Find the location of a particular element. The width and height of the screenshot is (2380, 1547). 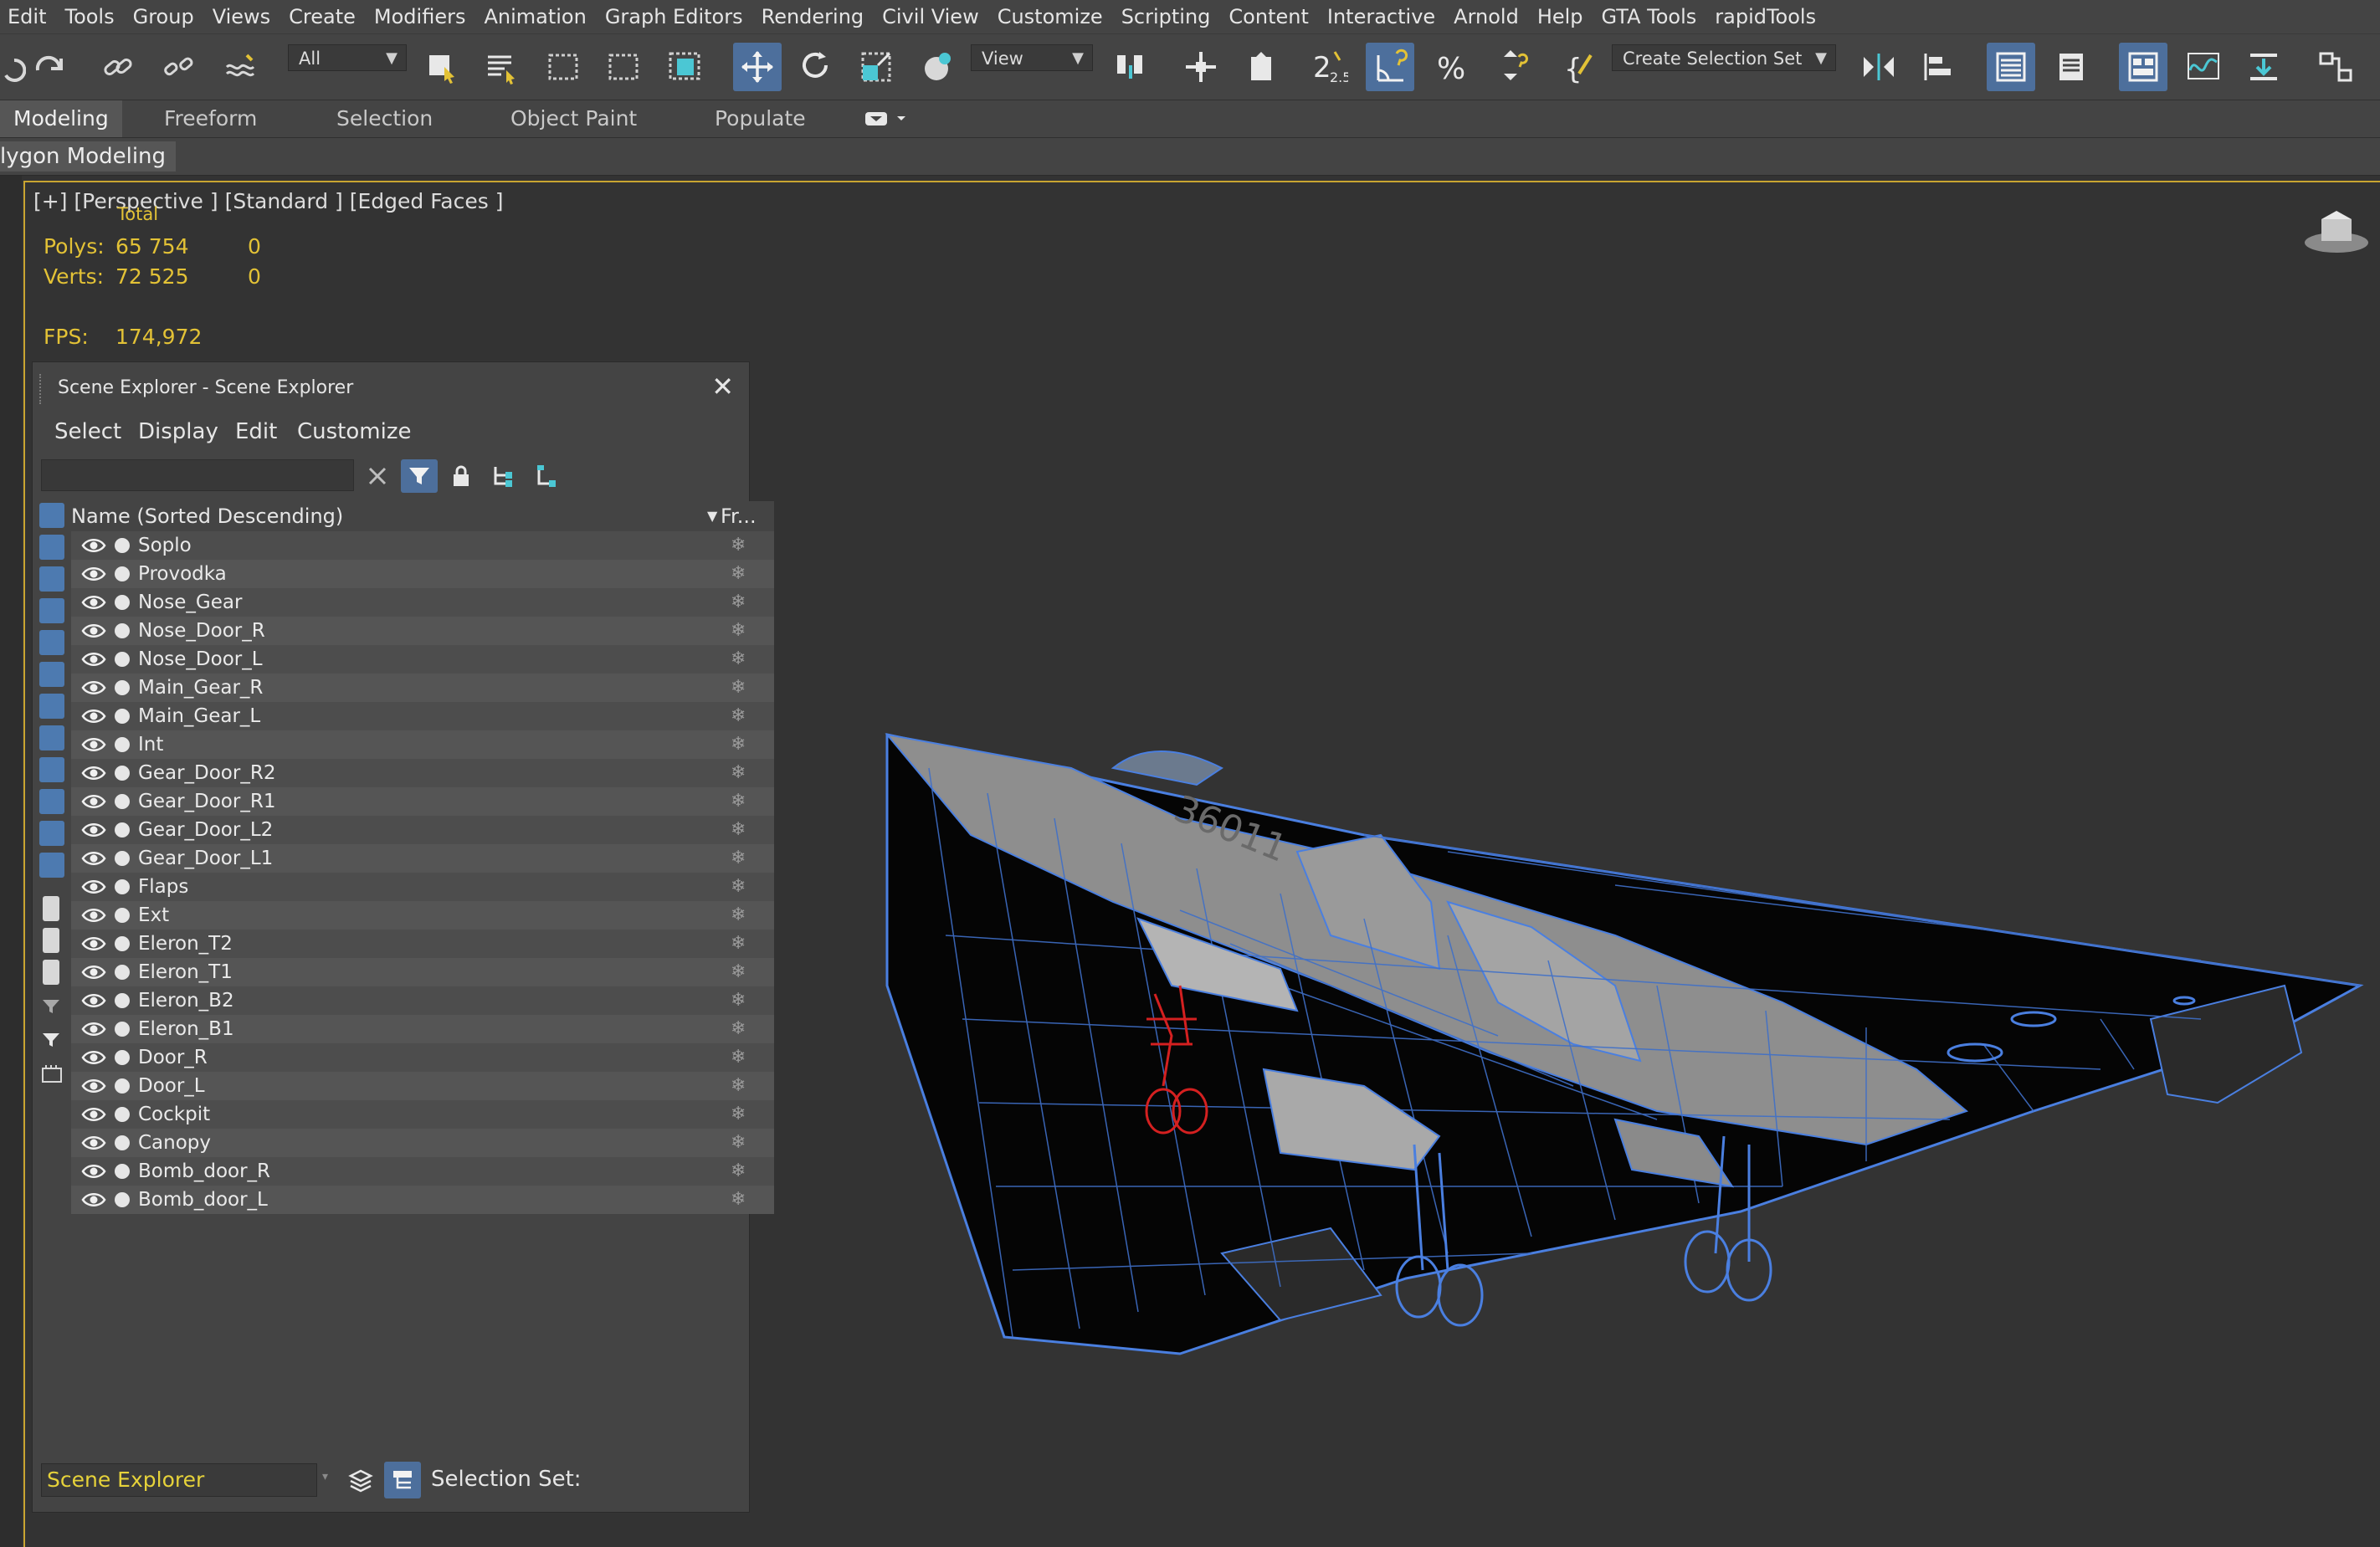

menu-item-edit: Edit is located at coordinates (27, 16).